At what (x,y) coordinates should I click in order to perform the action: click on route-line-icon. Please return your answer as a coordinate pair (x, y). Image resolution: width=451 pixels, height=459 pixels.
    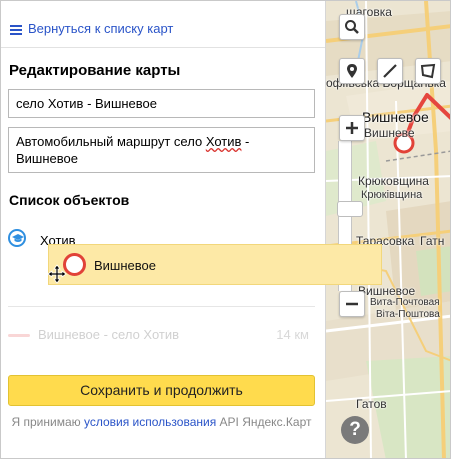
    Looking at the image, I should click on (19, 335).